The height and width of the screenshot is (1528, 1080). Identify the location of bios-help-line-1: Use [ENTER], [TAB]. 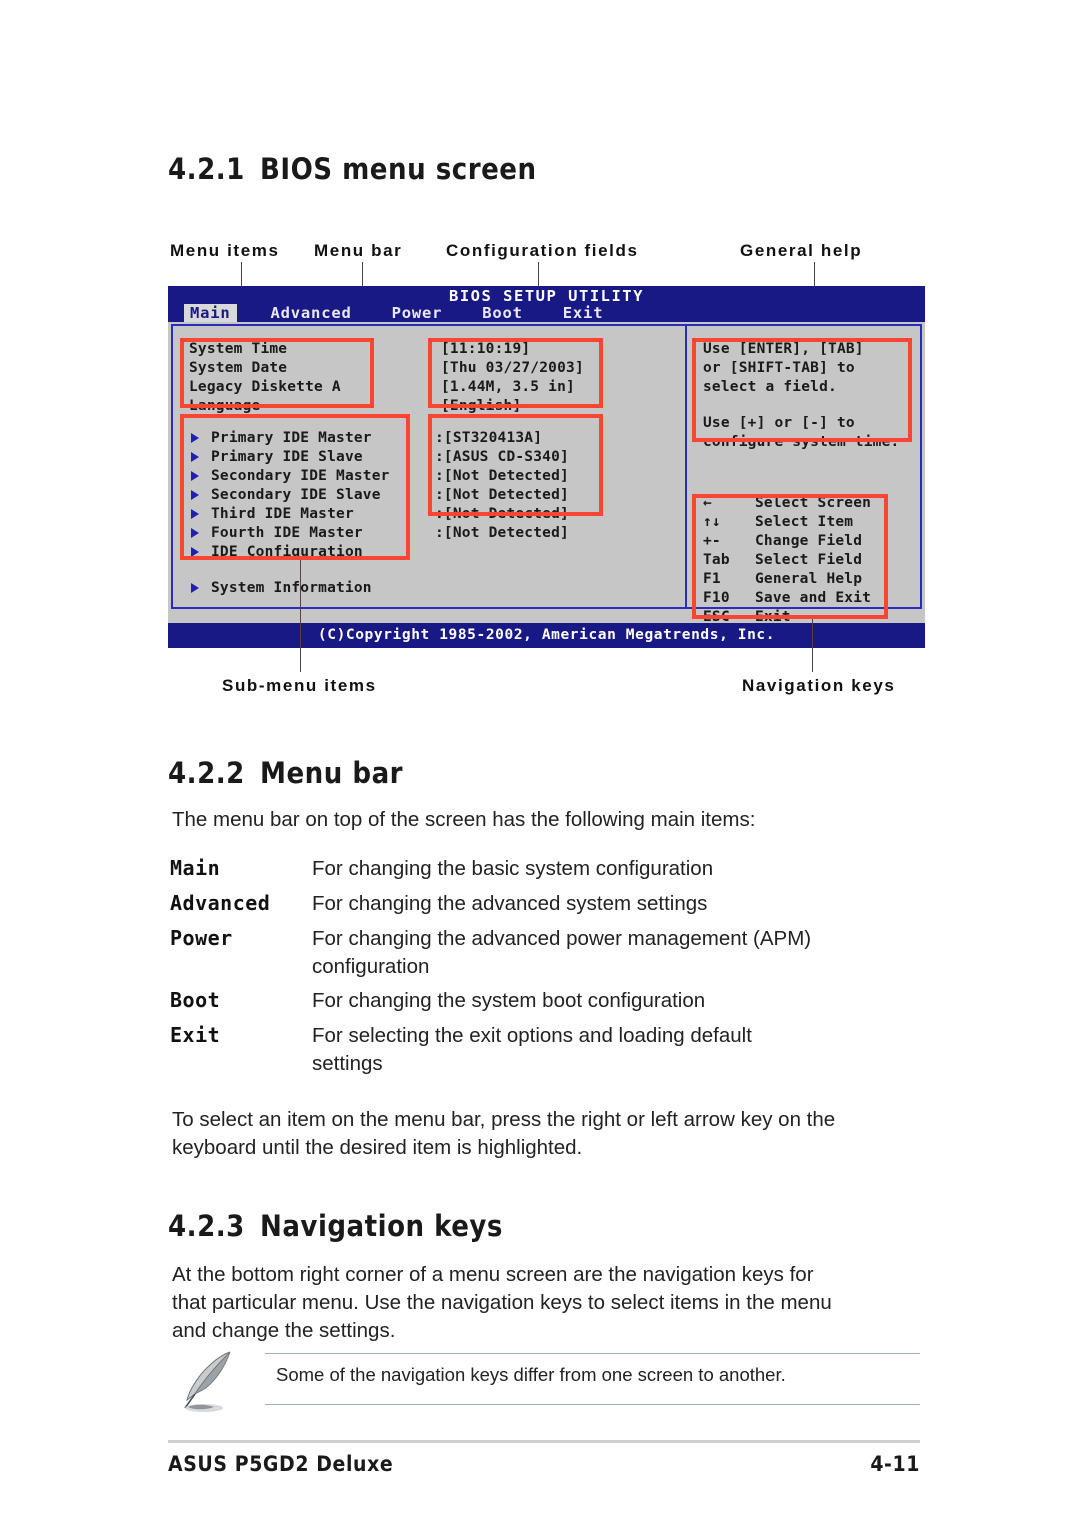
(783, 349).